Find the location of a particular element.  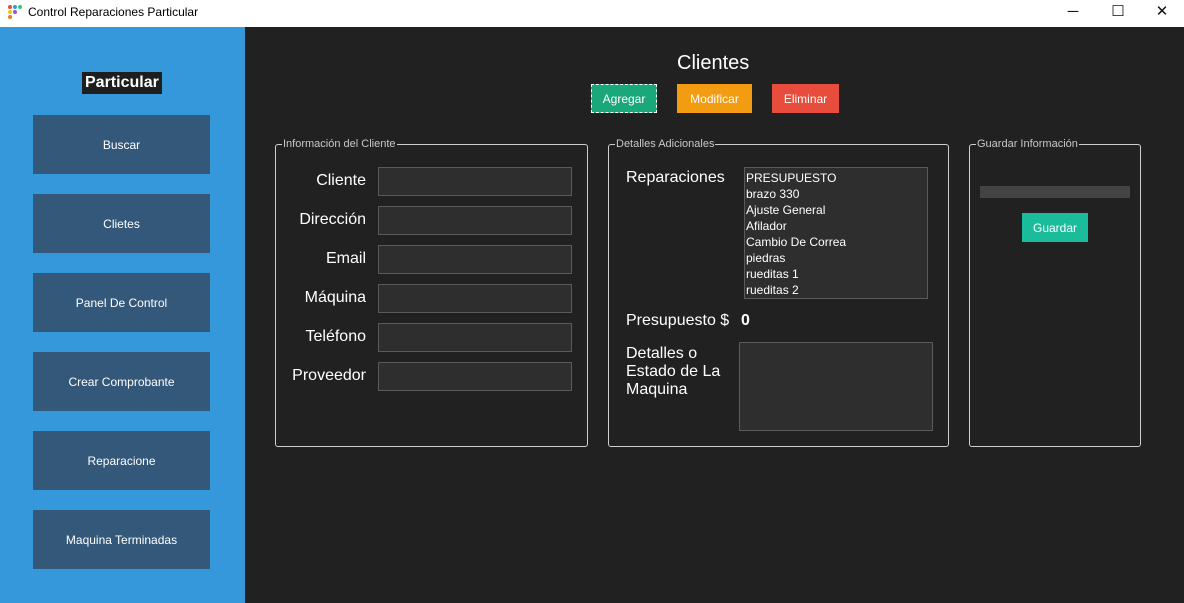

list-item: rueditas 2 is located at coordinates (836, 290).